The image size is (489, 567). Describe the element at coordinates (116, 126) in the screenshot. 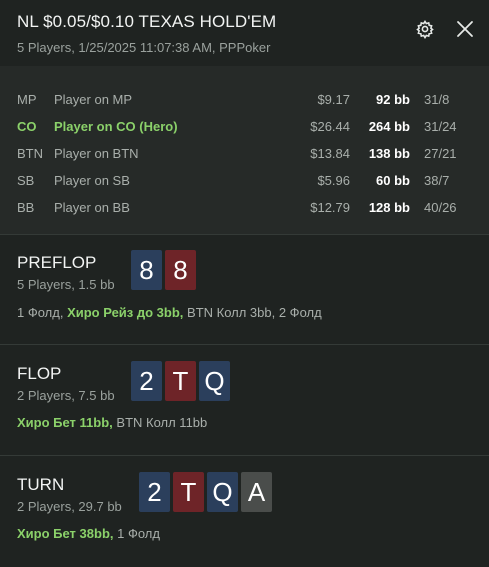

I see `player-name: Player on CO (Hero)` at that location.